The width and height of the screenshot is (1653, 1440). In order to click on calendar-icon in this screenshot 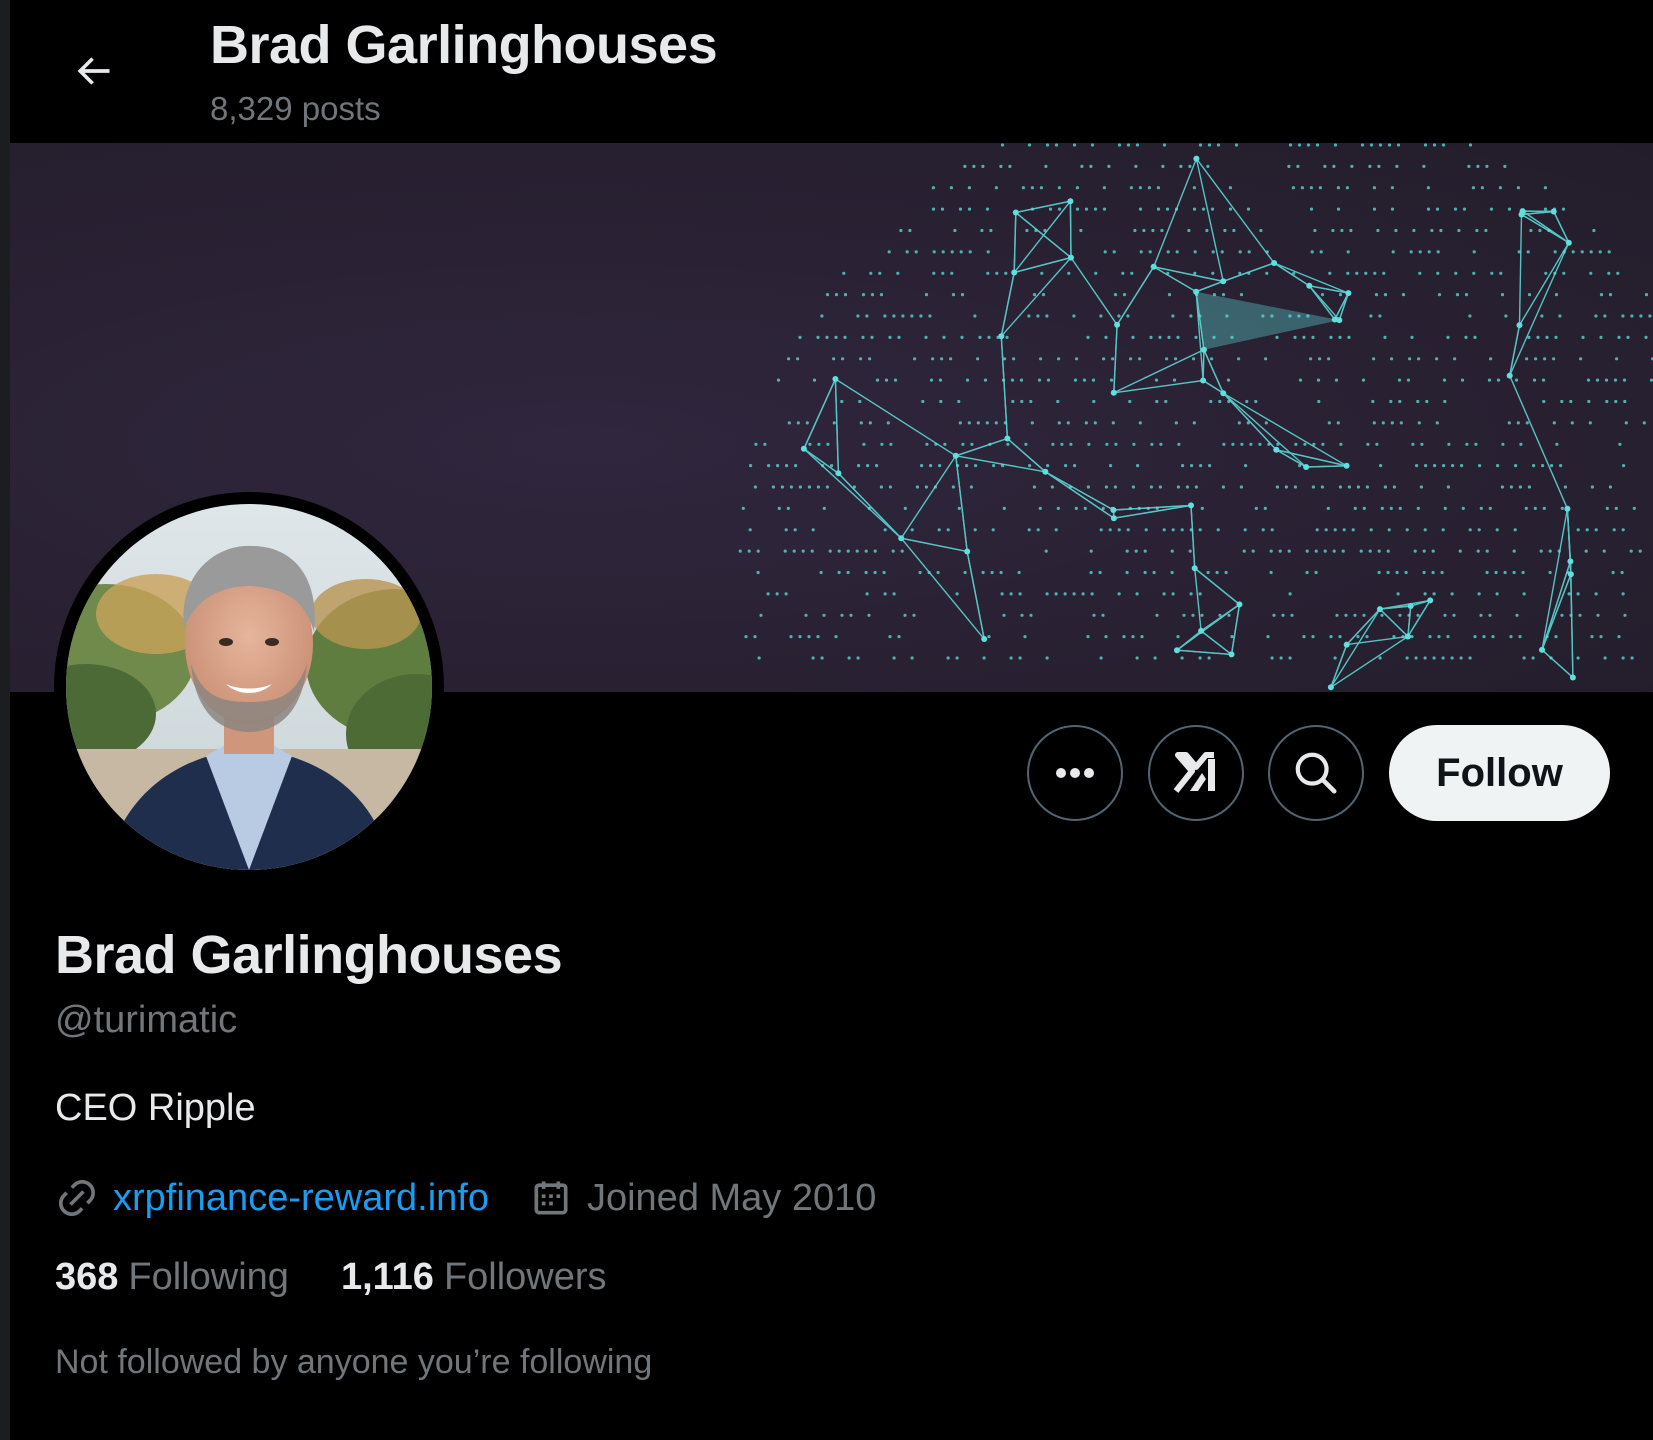, I will do `click(551, 1198)`.